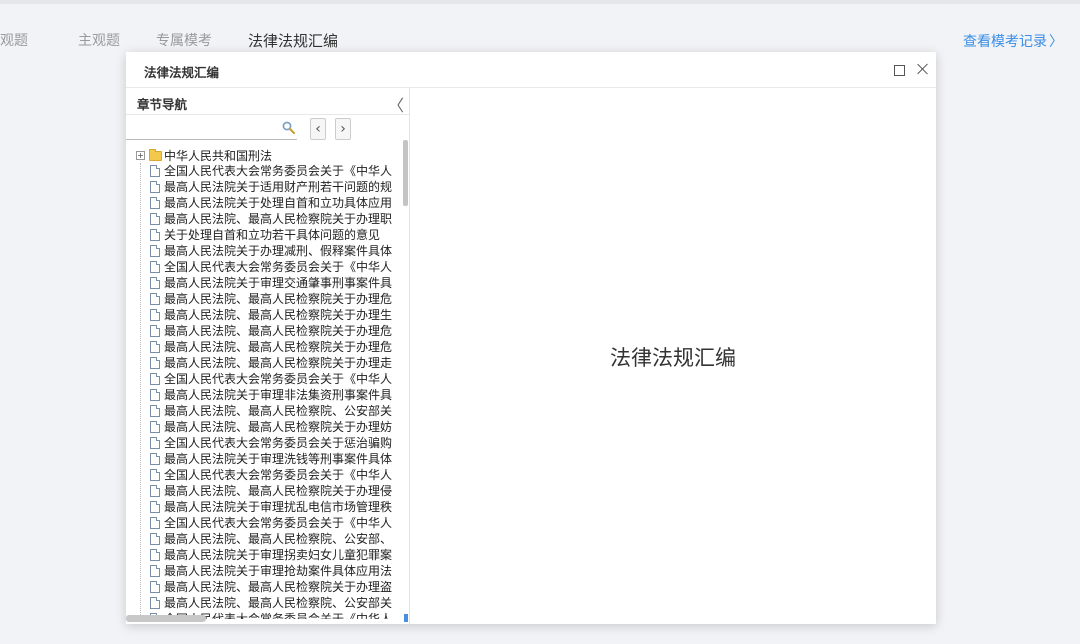  What do you see at coordinates (278, 539) in the screenshot?
I see `tree-item-label: 最高人民法院、最高人民检察院、公安部、` at bounding box center [278, 539].